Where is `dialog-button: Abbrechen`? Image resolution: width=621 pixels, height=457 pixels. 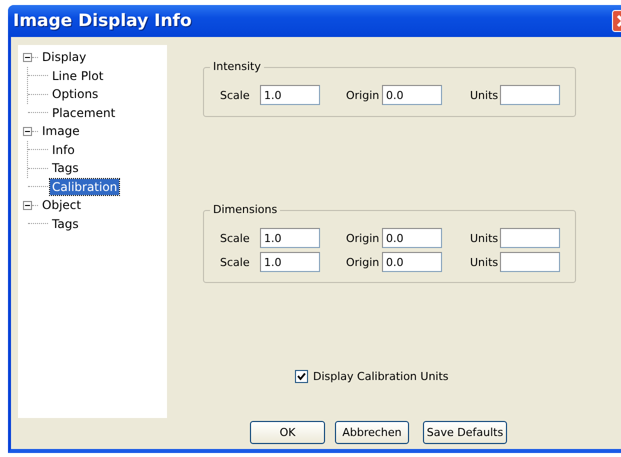 dialog-button: Abbrechen is located at coordinates (372, 432).